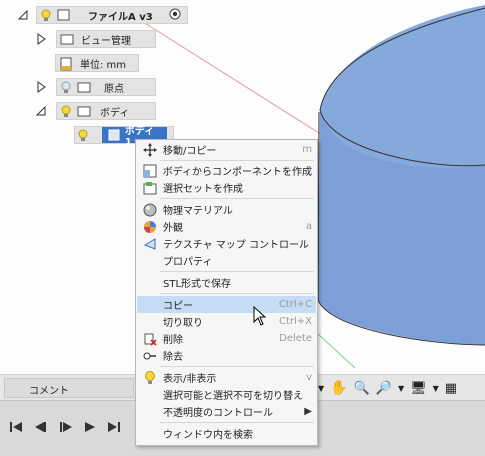  Describe the element at coordinates (336, 351) in the screenshot. I see `green-axis-line` at that location.